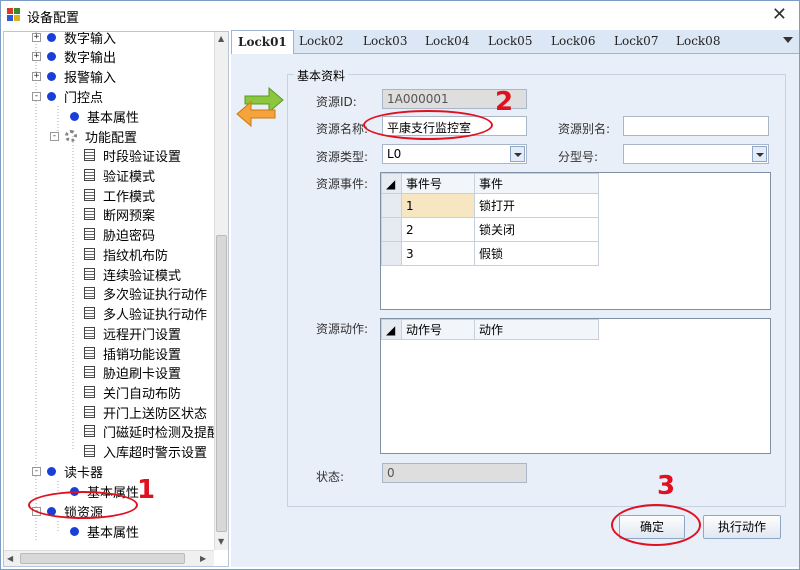 Image resolution: width=800 pixels, height=570 pixels. What do you see at coordinates (102, 558) in the screenshot?
I see `tree-hscroll-thumb` at bounding box center [102, 558].